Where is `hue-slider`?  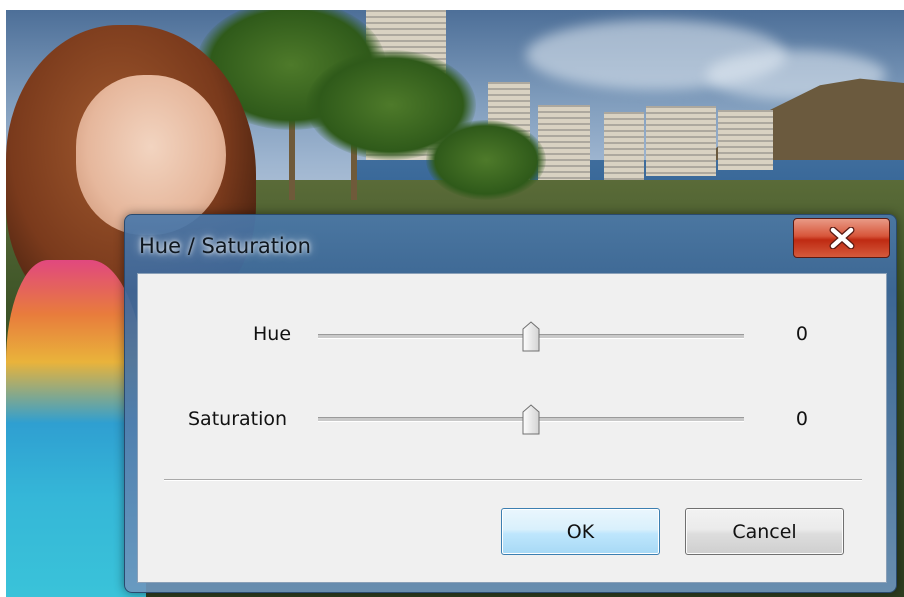
hue-slider is located at coordinates (531, 337).